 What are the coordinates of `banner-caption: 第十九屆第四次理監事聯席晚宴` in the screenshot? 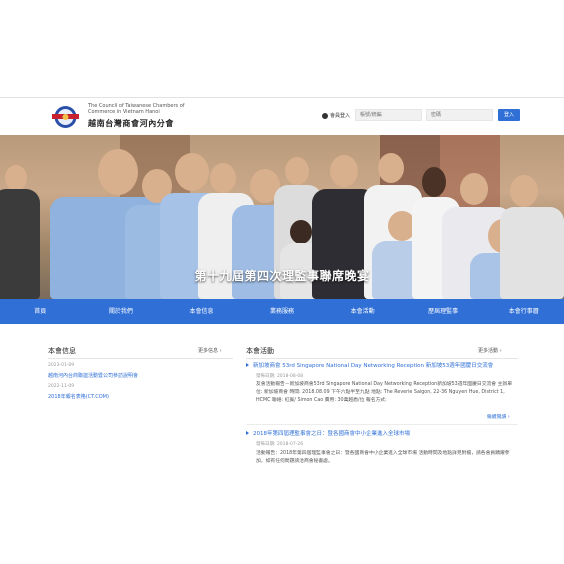 It's located at (282, 276).